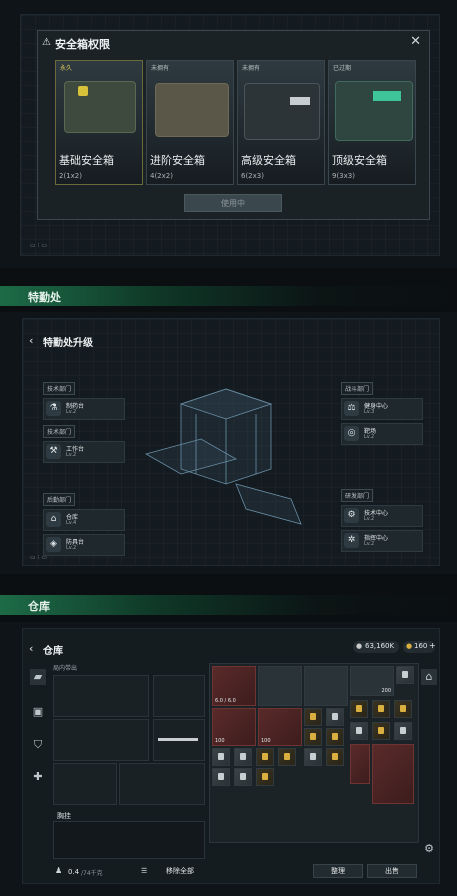 This screenshot has width=457, height=896. I want to click on sort-button: 整理, so click(338, 871).